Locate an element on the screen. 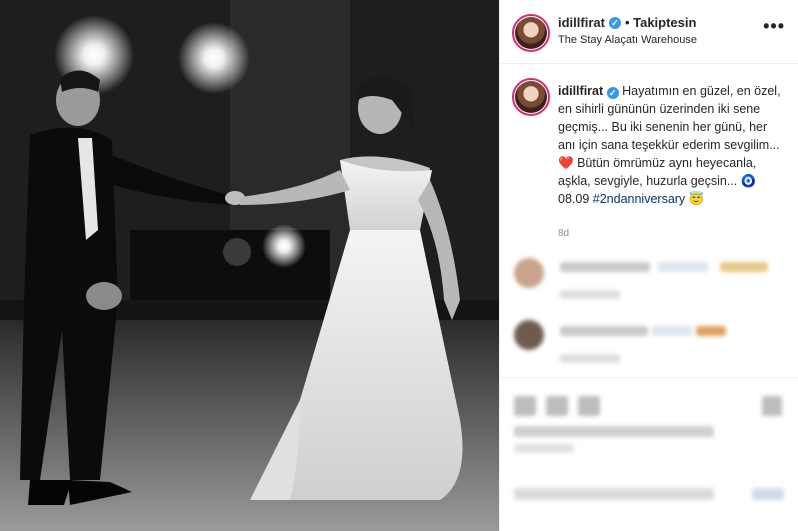  heart-emoji: ❤️ is located at coordinates (566, 163).